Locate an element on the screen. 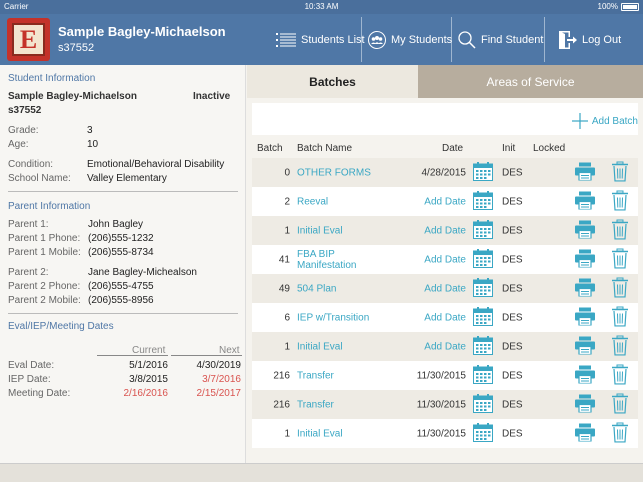  tab-batches: Batches is located at coordinates (332, 81).